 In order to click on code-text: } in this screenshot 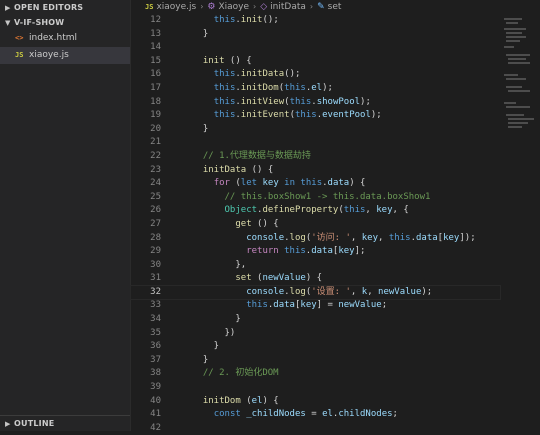, I will do `click(200, 359)`.